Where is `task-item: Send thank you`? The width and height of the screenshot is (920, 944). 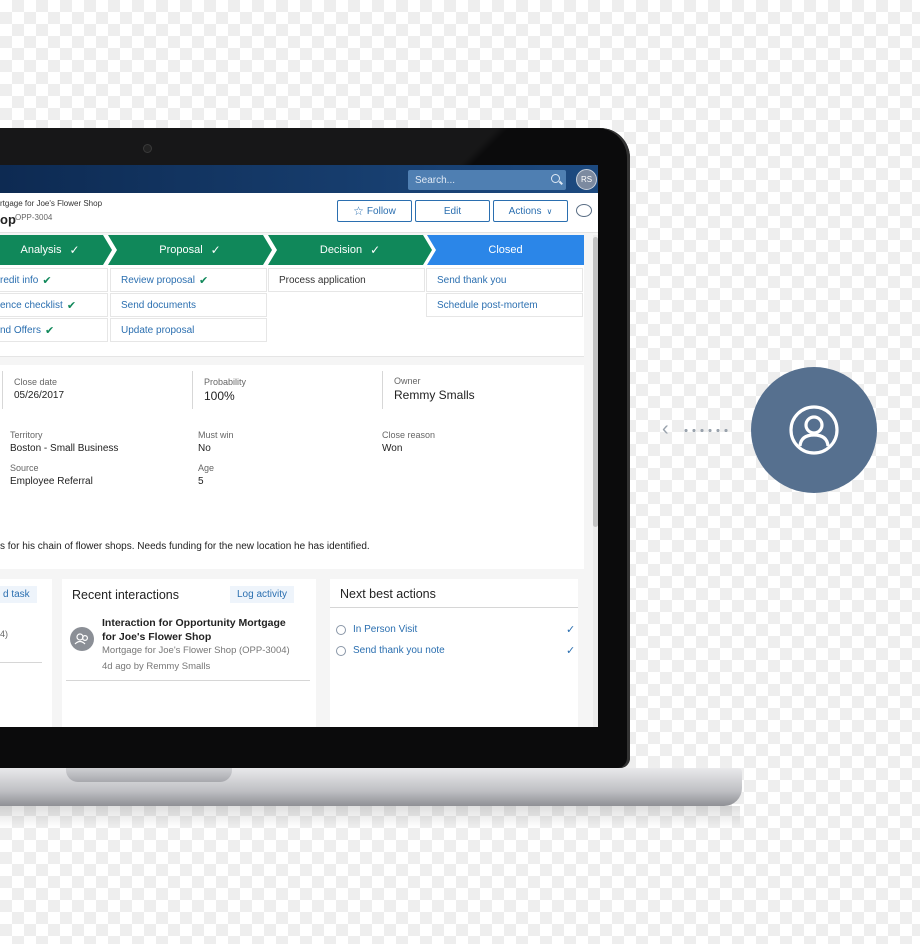 task-item: Send thank you is located at coordinates (504, 280).